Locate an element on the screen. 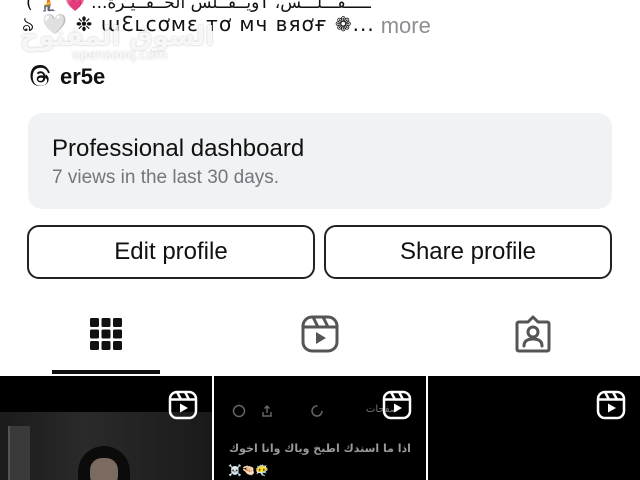 Image resolution: width=640 pixels, height=480 pixels. post-thumbnail-emoji: ☠️🤏🏻😶‍🌫️ is located at coordinates (249, 470).